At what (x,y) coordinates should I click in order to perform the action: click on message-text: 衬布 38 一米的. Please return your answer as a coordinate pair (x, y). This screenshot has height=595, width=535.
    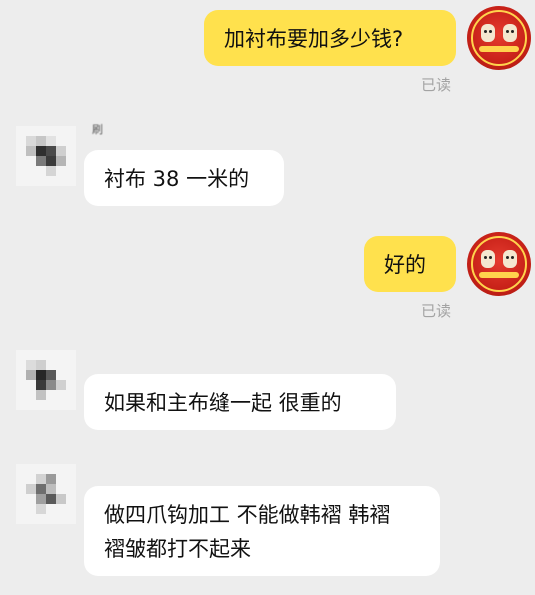
    Looking at the image, I should click on (177, 179).